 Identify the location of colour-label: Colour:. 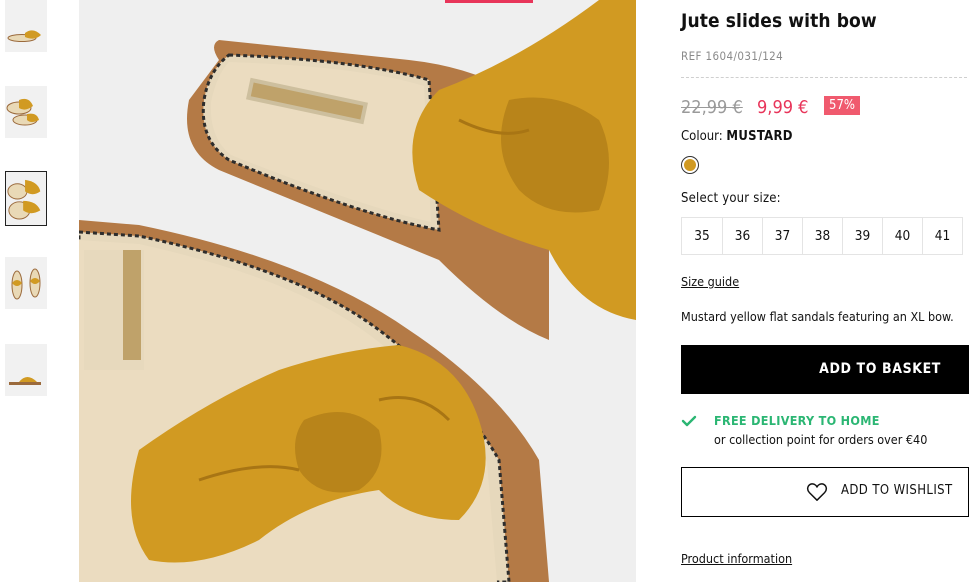
(702, 136).